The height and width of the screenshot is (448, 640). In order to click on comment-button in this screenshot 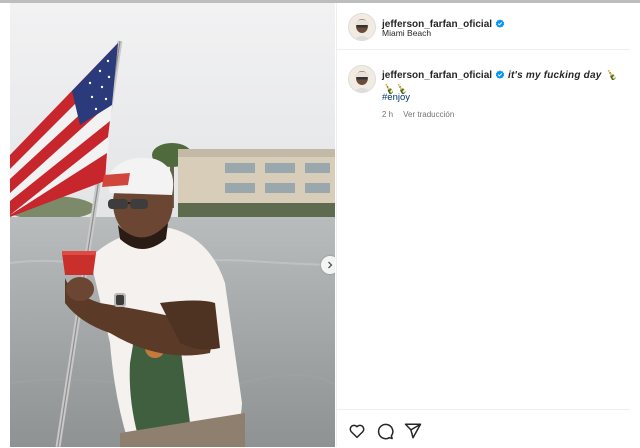, I will do `click(385, 431)`.